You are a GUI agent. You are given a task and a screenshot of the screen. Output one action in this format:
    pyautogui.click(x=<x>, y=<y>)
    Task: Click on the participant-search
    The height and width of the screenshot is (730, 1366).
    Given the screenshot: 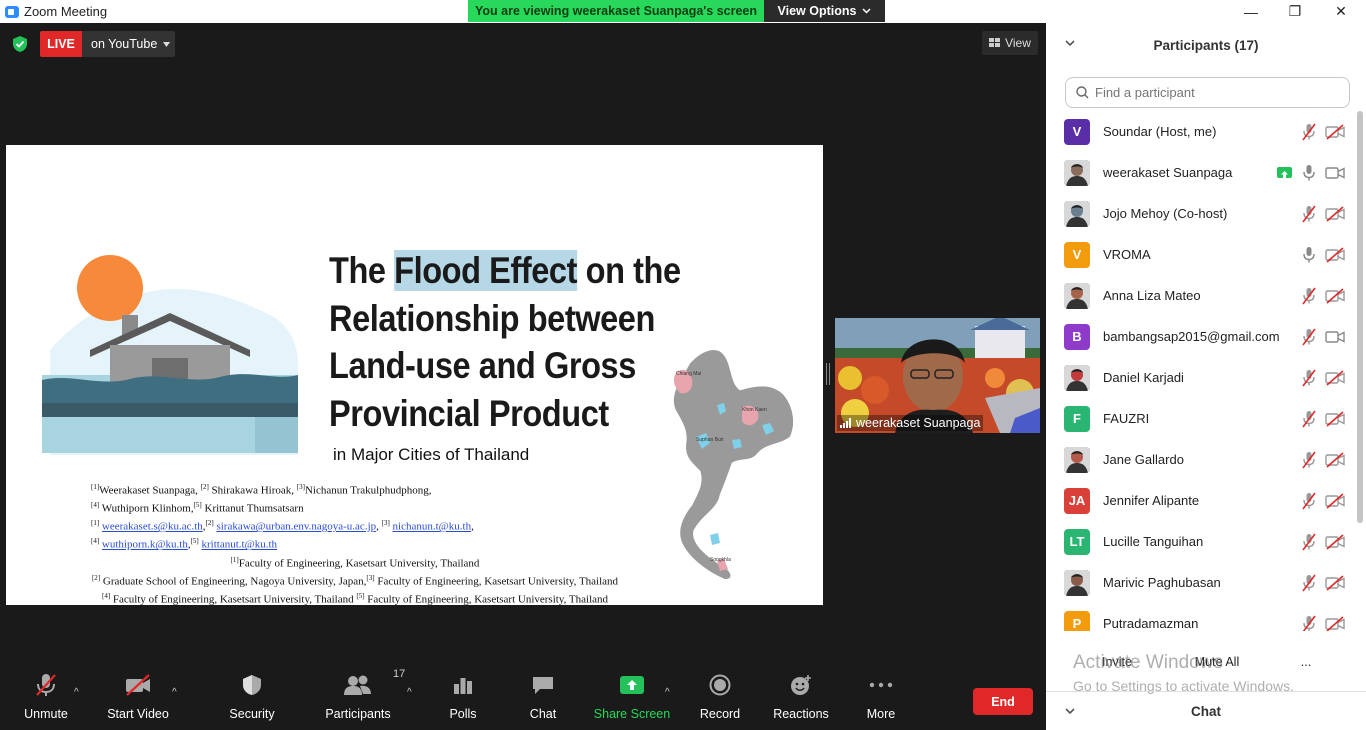 What is the action you would take?
    pyautogui.click(x=1207, y=92)
    